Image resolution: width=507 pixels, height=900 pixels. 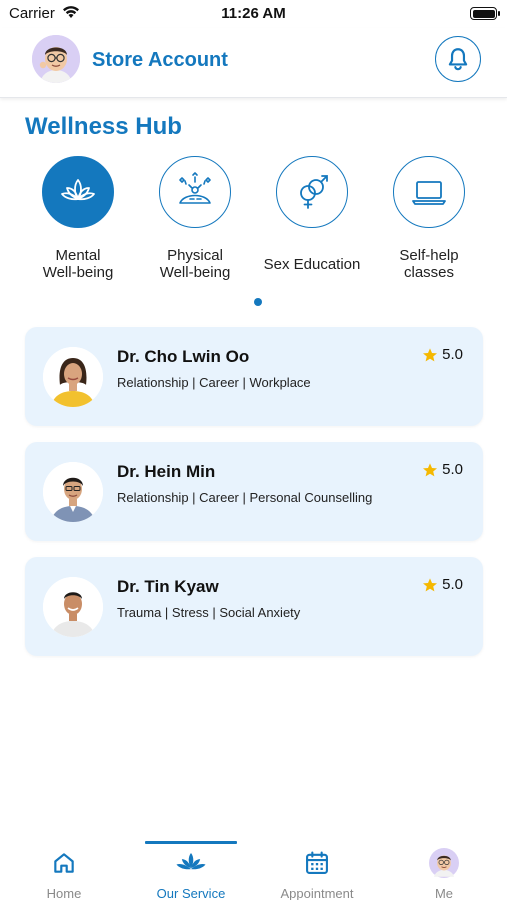 I want to click on calendar-icon, so click(x=317, y=862).